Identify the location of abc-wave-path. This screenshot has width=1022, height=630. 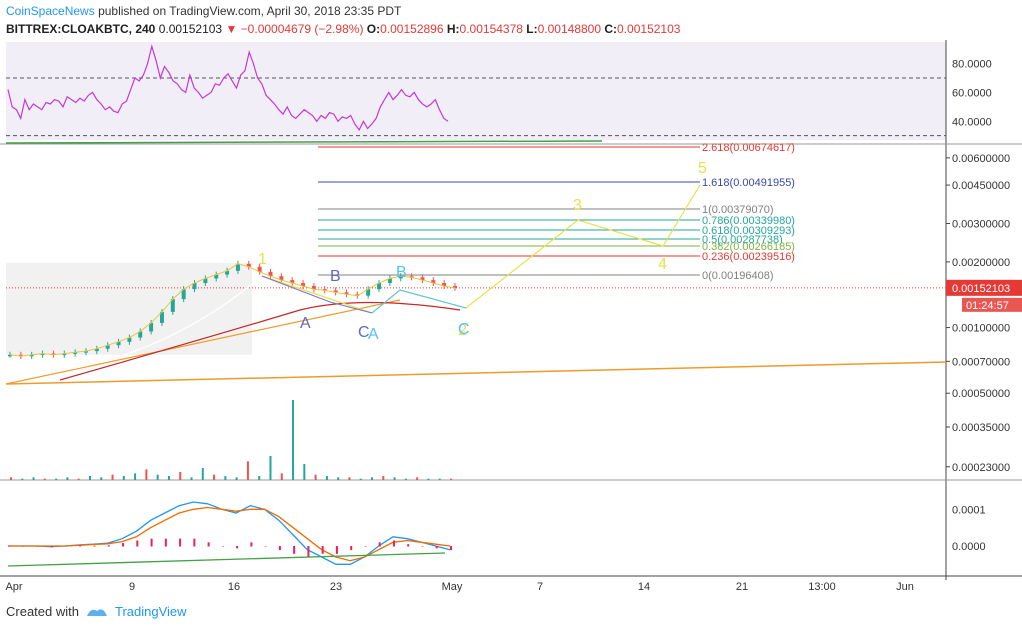
(419, 301).